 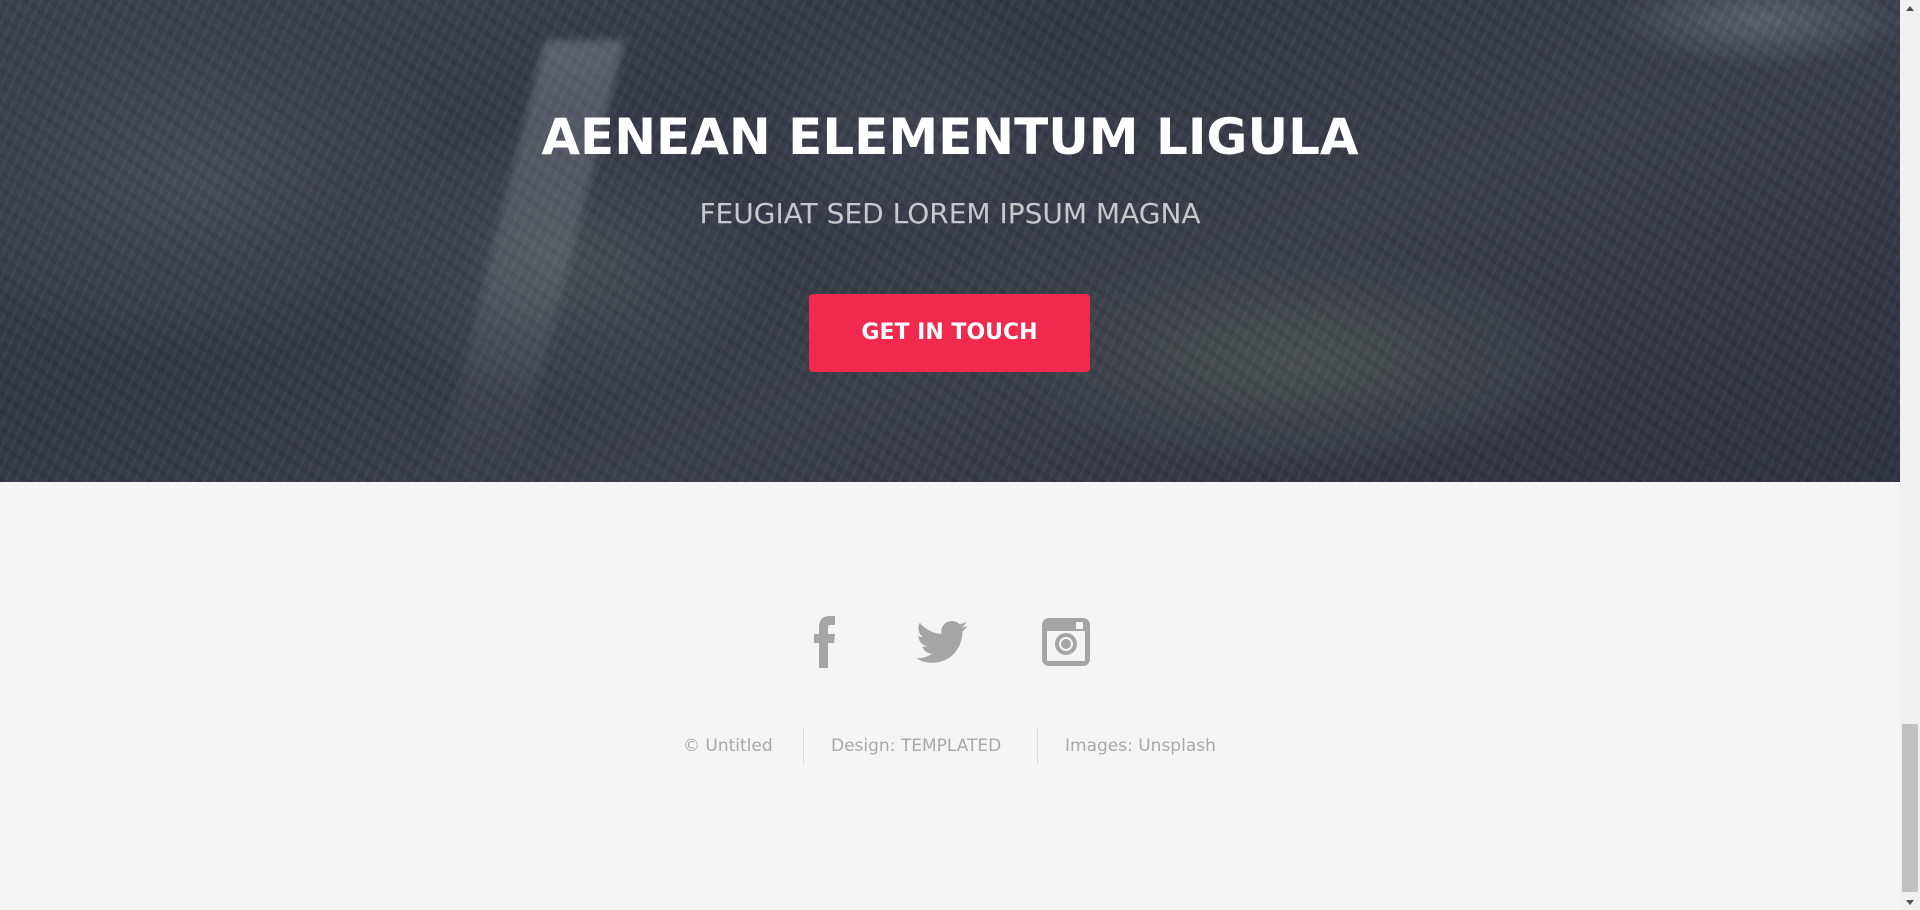 What do you see at coordinates (1910, 455) in the screenshot?
I see `vertical-scrollbar` at bounding box center [1910, 455].